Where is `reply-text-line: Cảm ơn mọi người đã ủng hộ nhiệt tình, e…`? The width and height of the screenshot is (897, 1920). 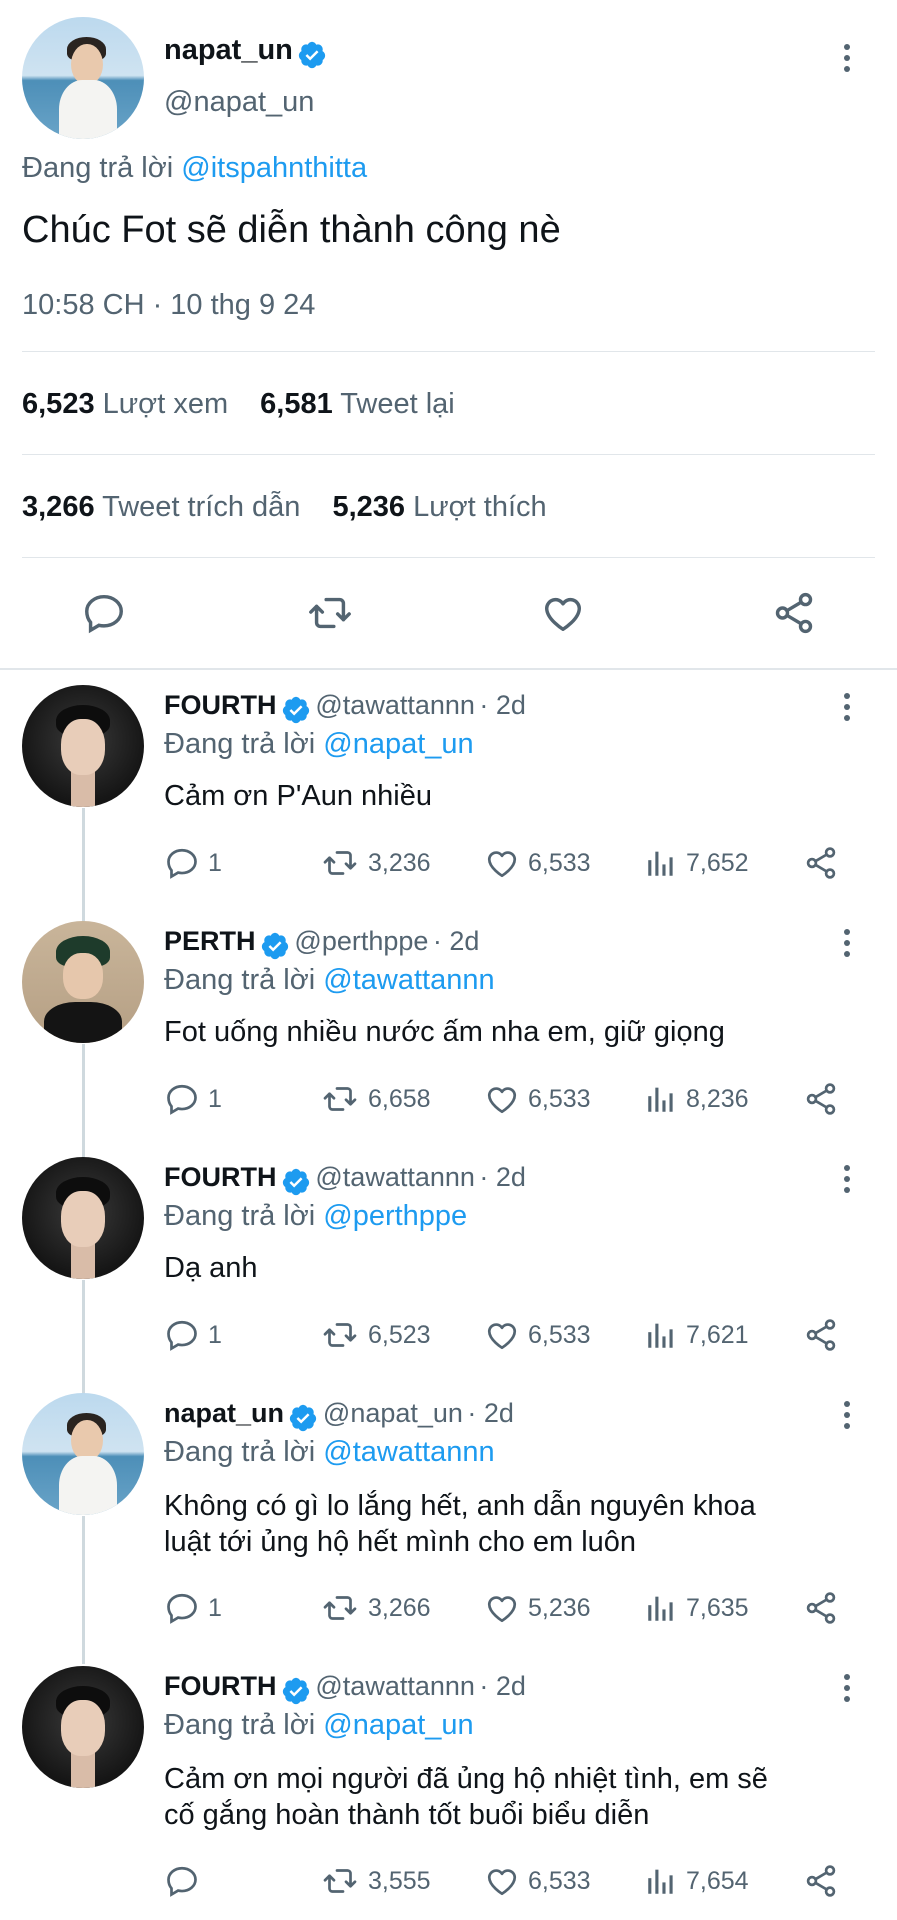
reply-text-line: Cảm ơn mọi người đã ủng hộ nhiệt tình, e… is located at coordinates (466, 1779).